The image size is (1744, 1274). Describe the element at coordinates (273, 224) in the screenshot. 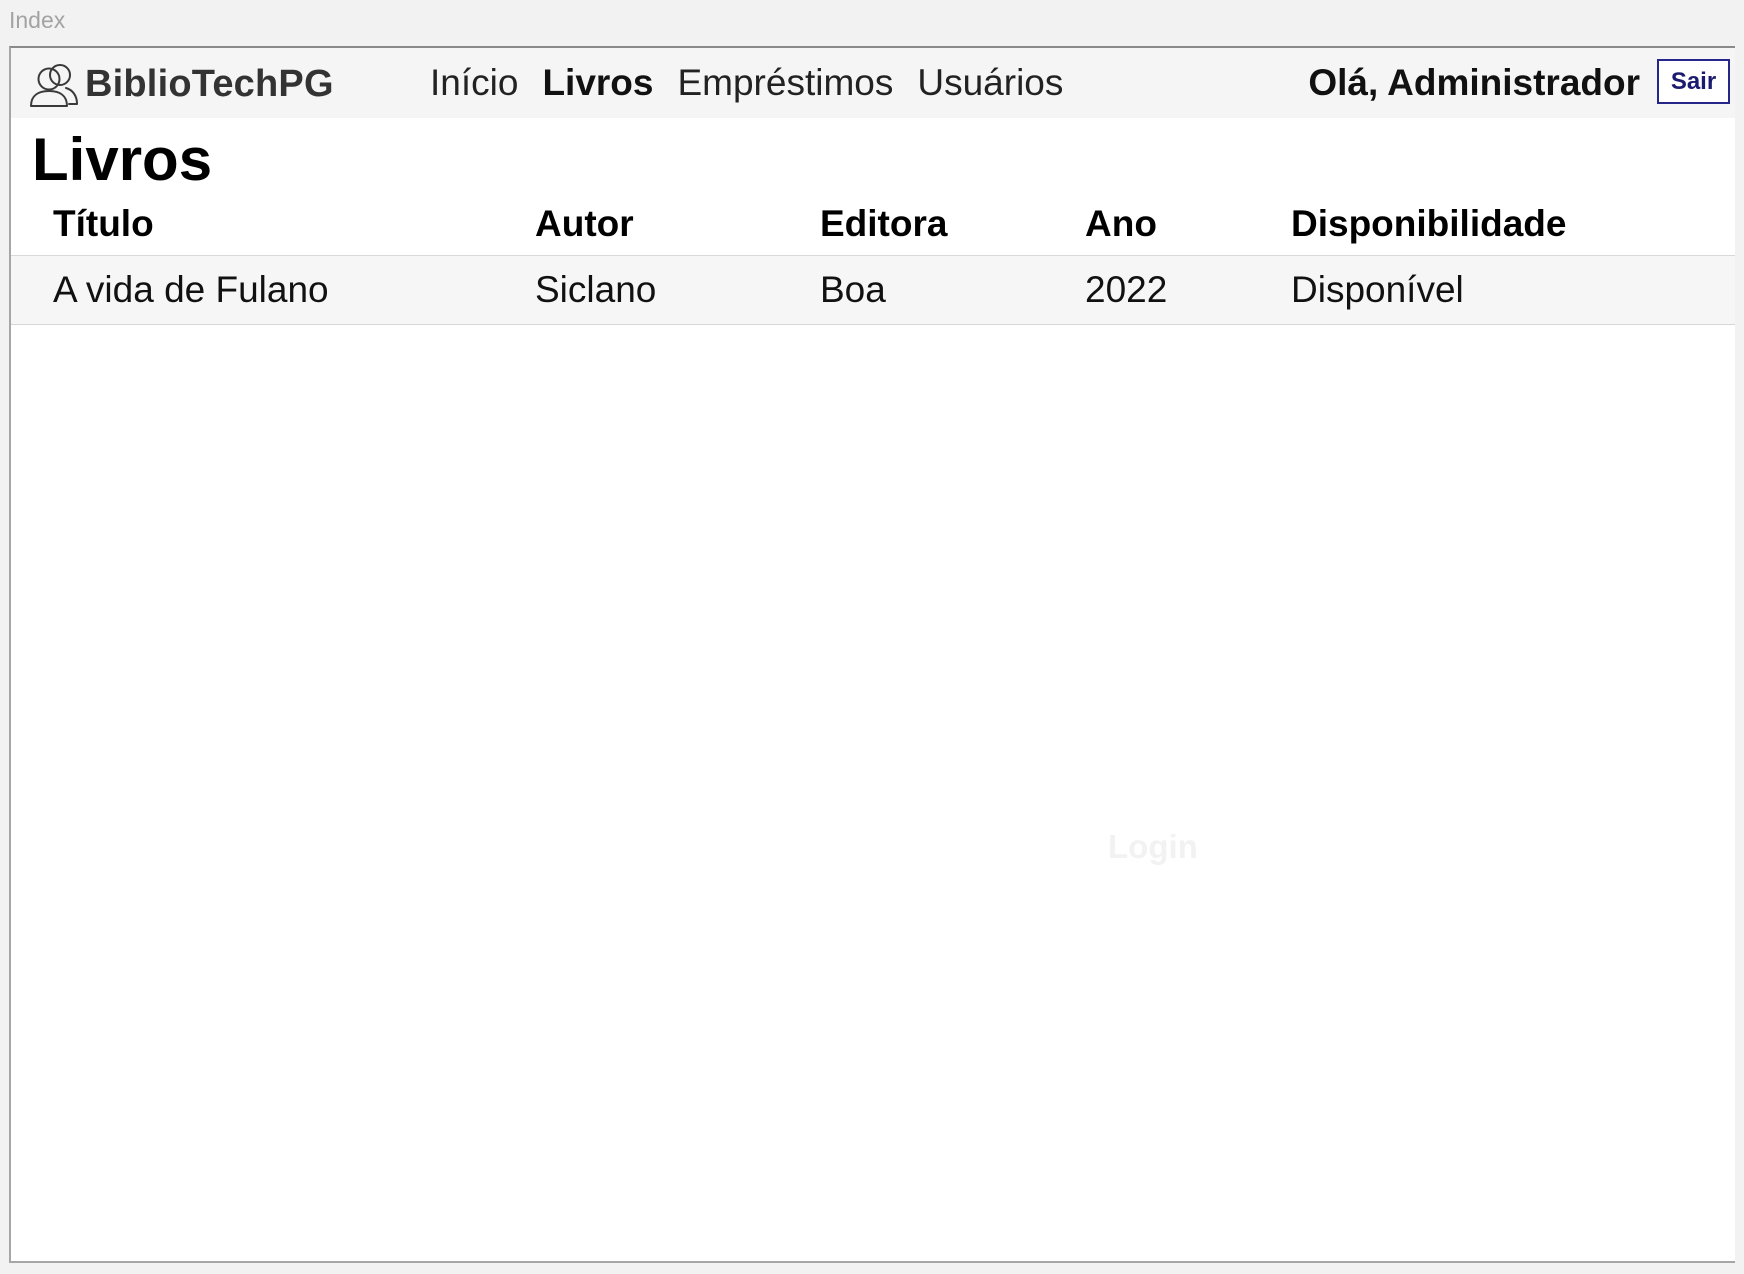

I see `column-header-titulo: Título` at that location.